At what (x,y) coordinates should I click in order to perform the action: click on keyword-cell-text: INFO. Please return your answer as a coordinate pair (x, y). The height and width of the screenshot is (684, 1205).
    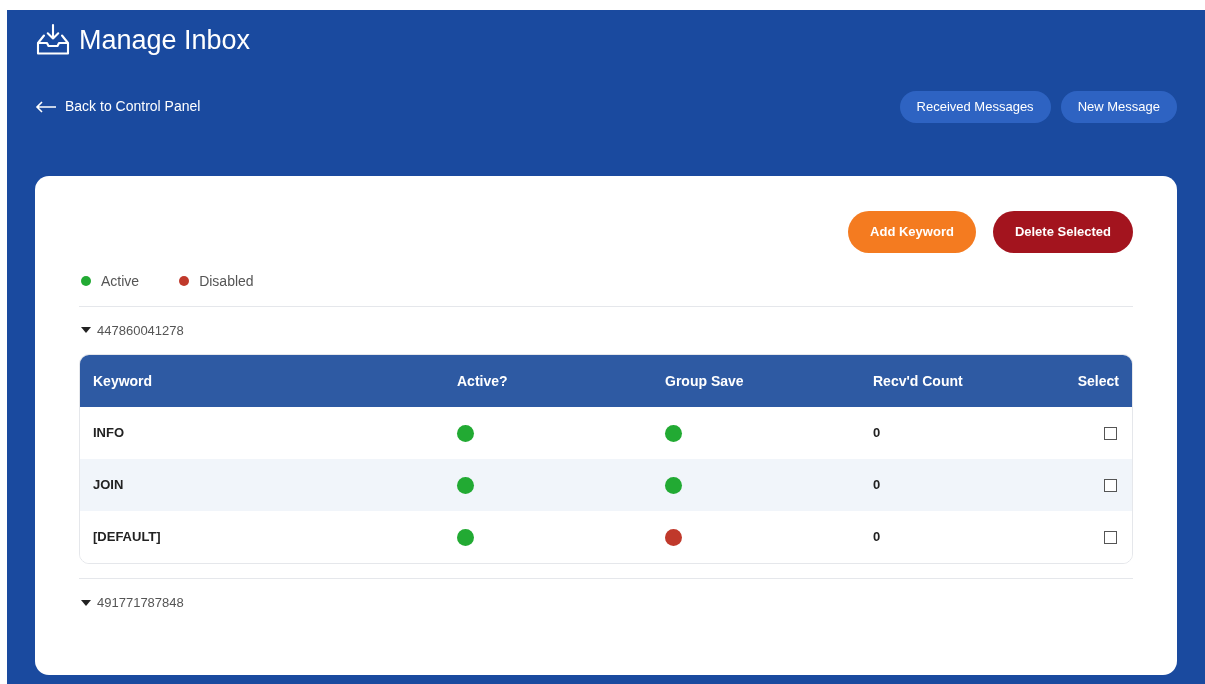
    Looking at the image, I should click on (109, 433).